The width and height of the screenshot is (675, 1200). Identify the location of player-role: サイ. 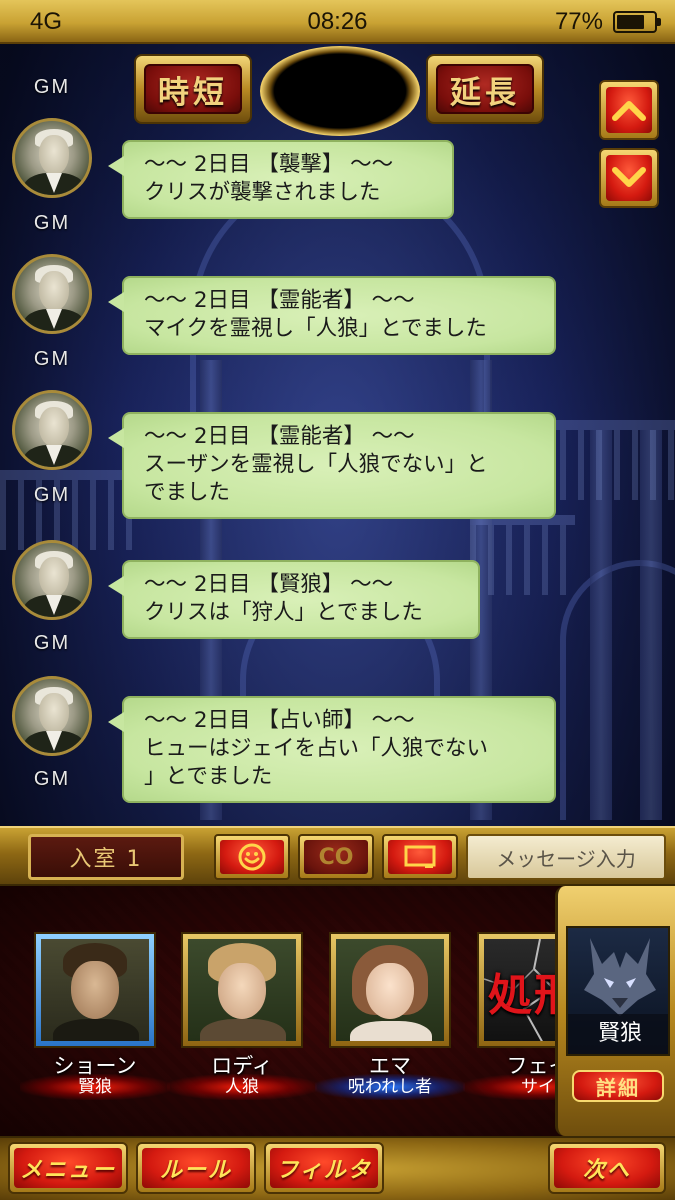
(509, 1087).